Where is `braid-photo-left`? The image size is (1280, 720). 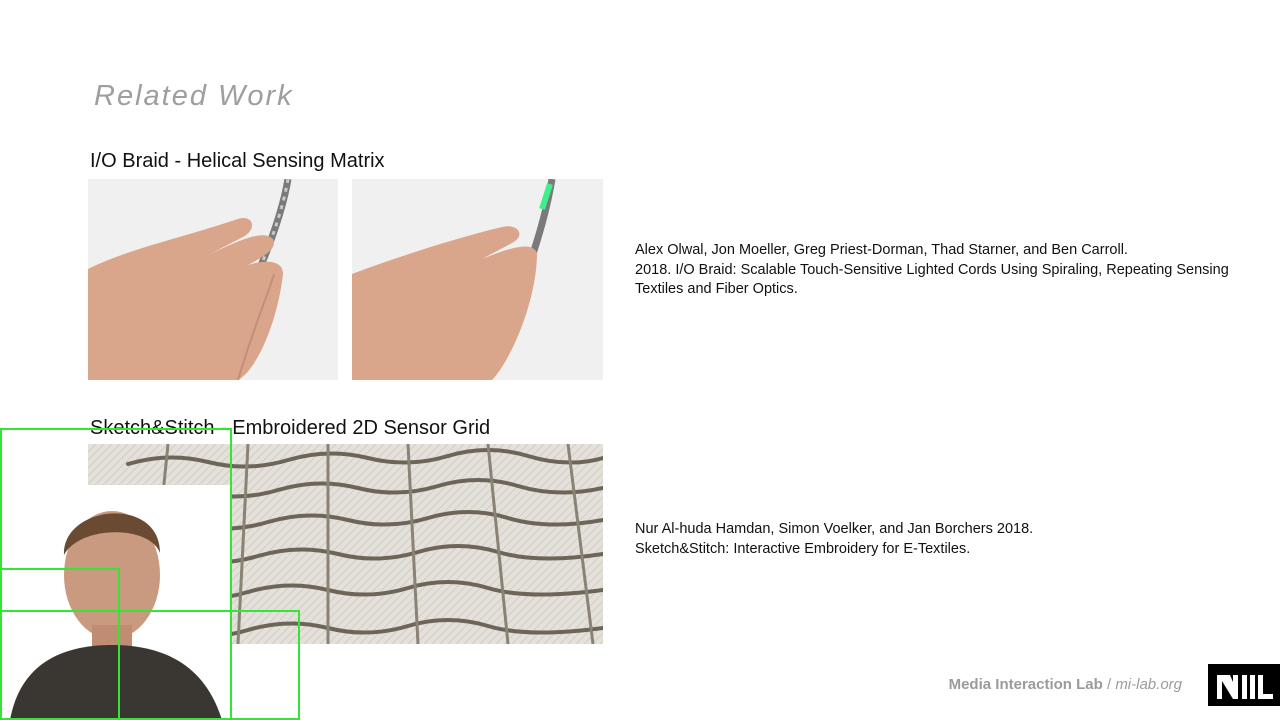
braid-photo-left is located at coordinates (213, 279).